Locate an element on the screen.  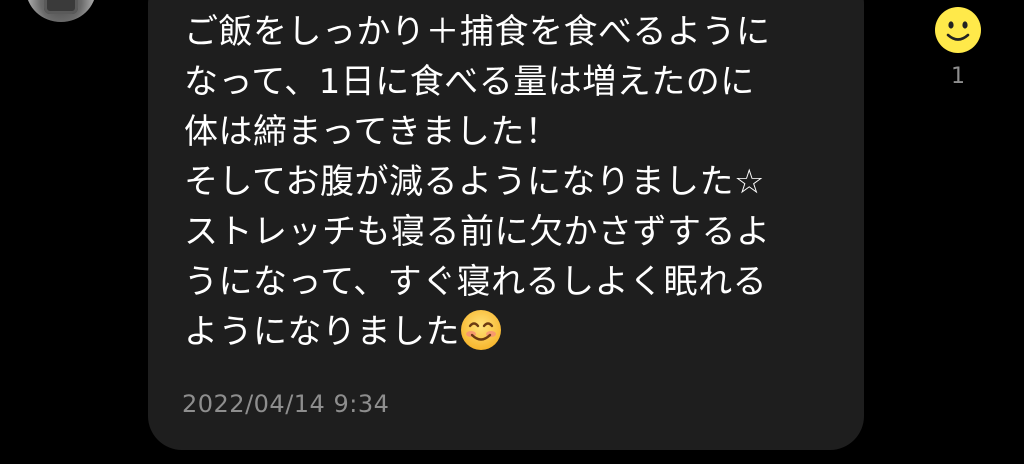
reaction-button: 1 is located at coordinates (958, 47).